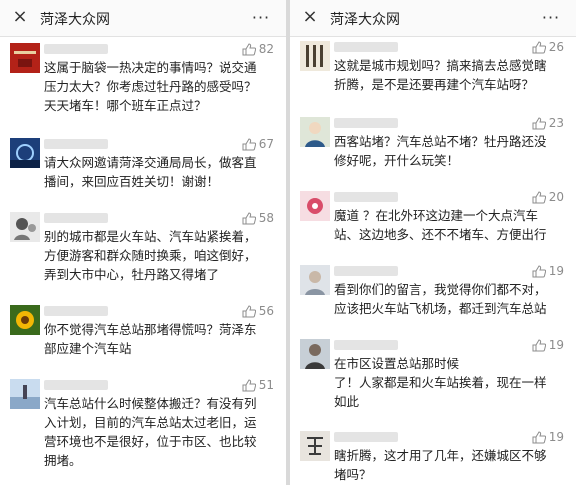 This screenshot has height=485, width=576. I want to click on comment-text: 在市区设置总站那时候 了！人家都是和火车站挨着，现在一样 如此, so click(440, 382).